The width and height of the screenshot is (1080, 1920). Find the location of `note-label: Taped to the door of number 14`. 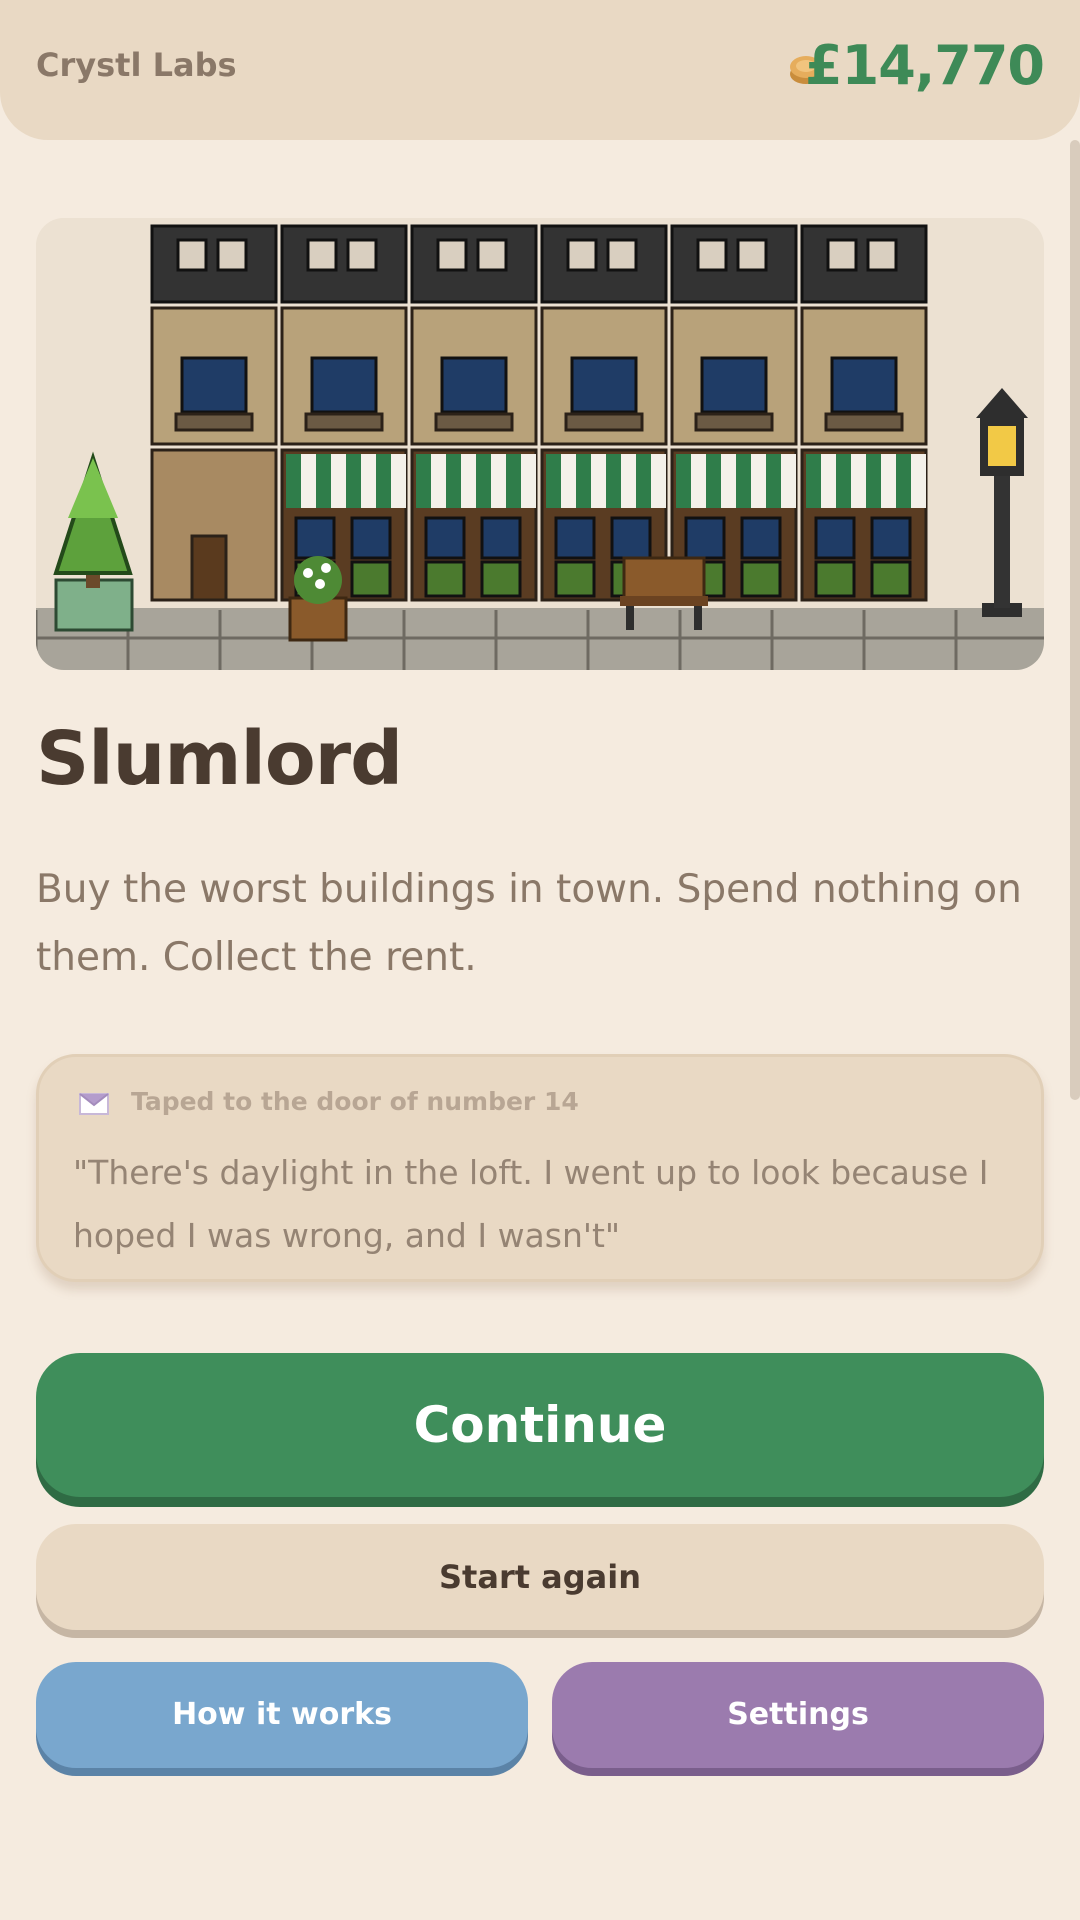

note-label: Taped to the door of number 14 is located at coordinates (355, 1101).